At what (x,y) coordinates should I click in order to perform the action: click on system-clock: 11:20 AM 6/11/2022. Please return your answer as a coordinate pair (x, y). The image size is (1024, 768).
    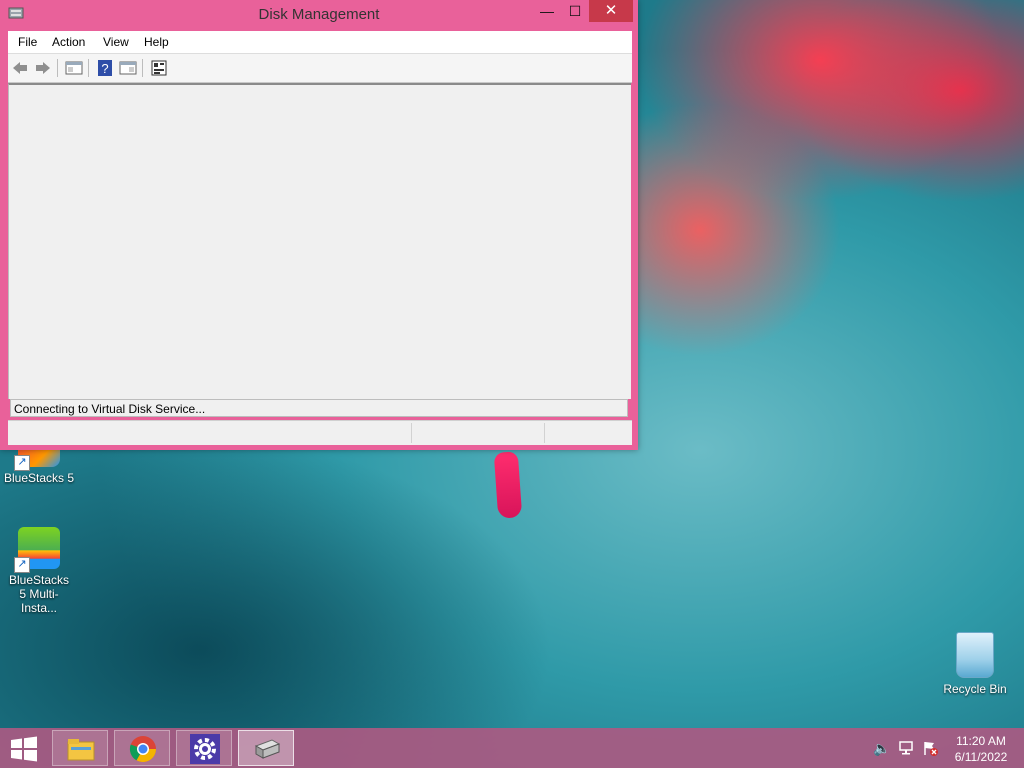
    Looking at the image, I should click on (981, 749).